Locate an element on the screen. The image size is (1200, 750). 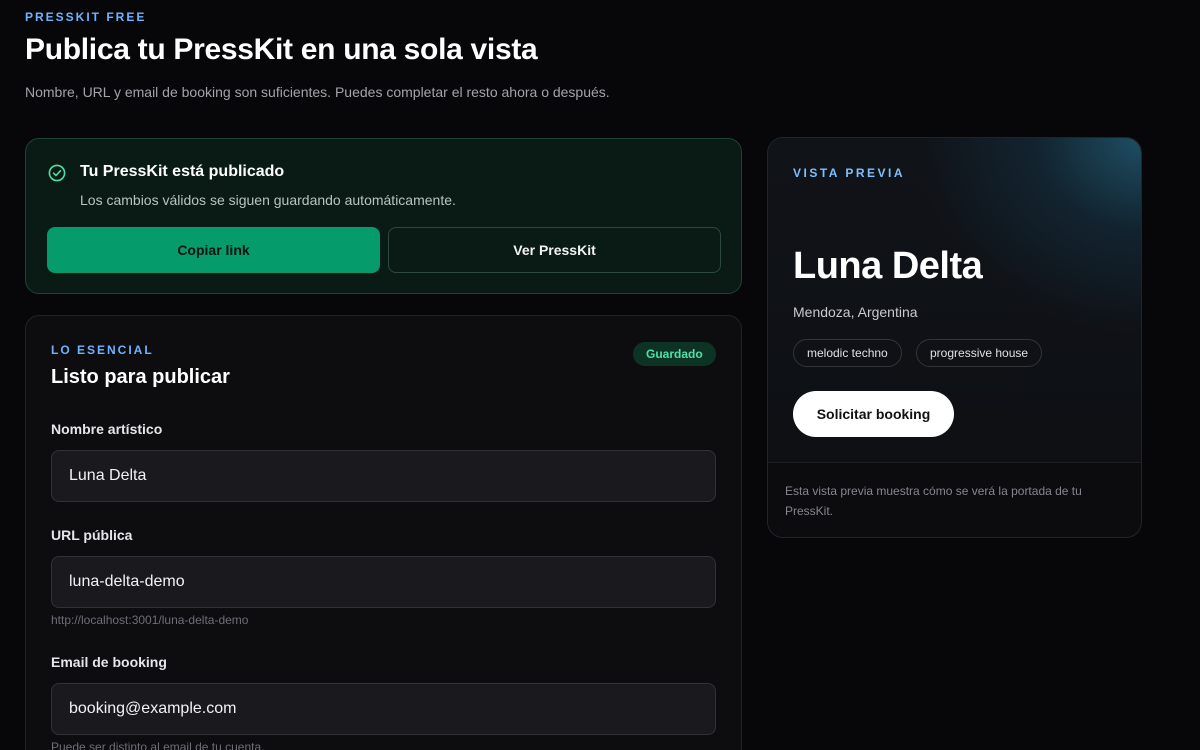
page-title: Publica tu PressKit en una sola vista is located at coordinates (281, 49).